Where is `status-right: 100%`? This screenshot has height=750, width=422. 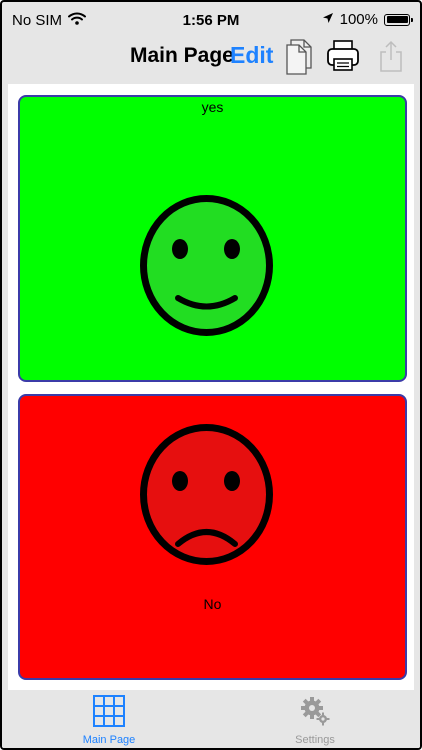 status-right: 100% is located at coordinates (367, 19).